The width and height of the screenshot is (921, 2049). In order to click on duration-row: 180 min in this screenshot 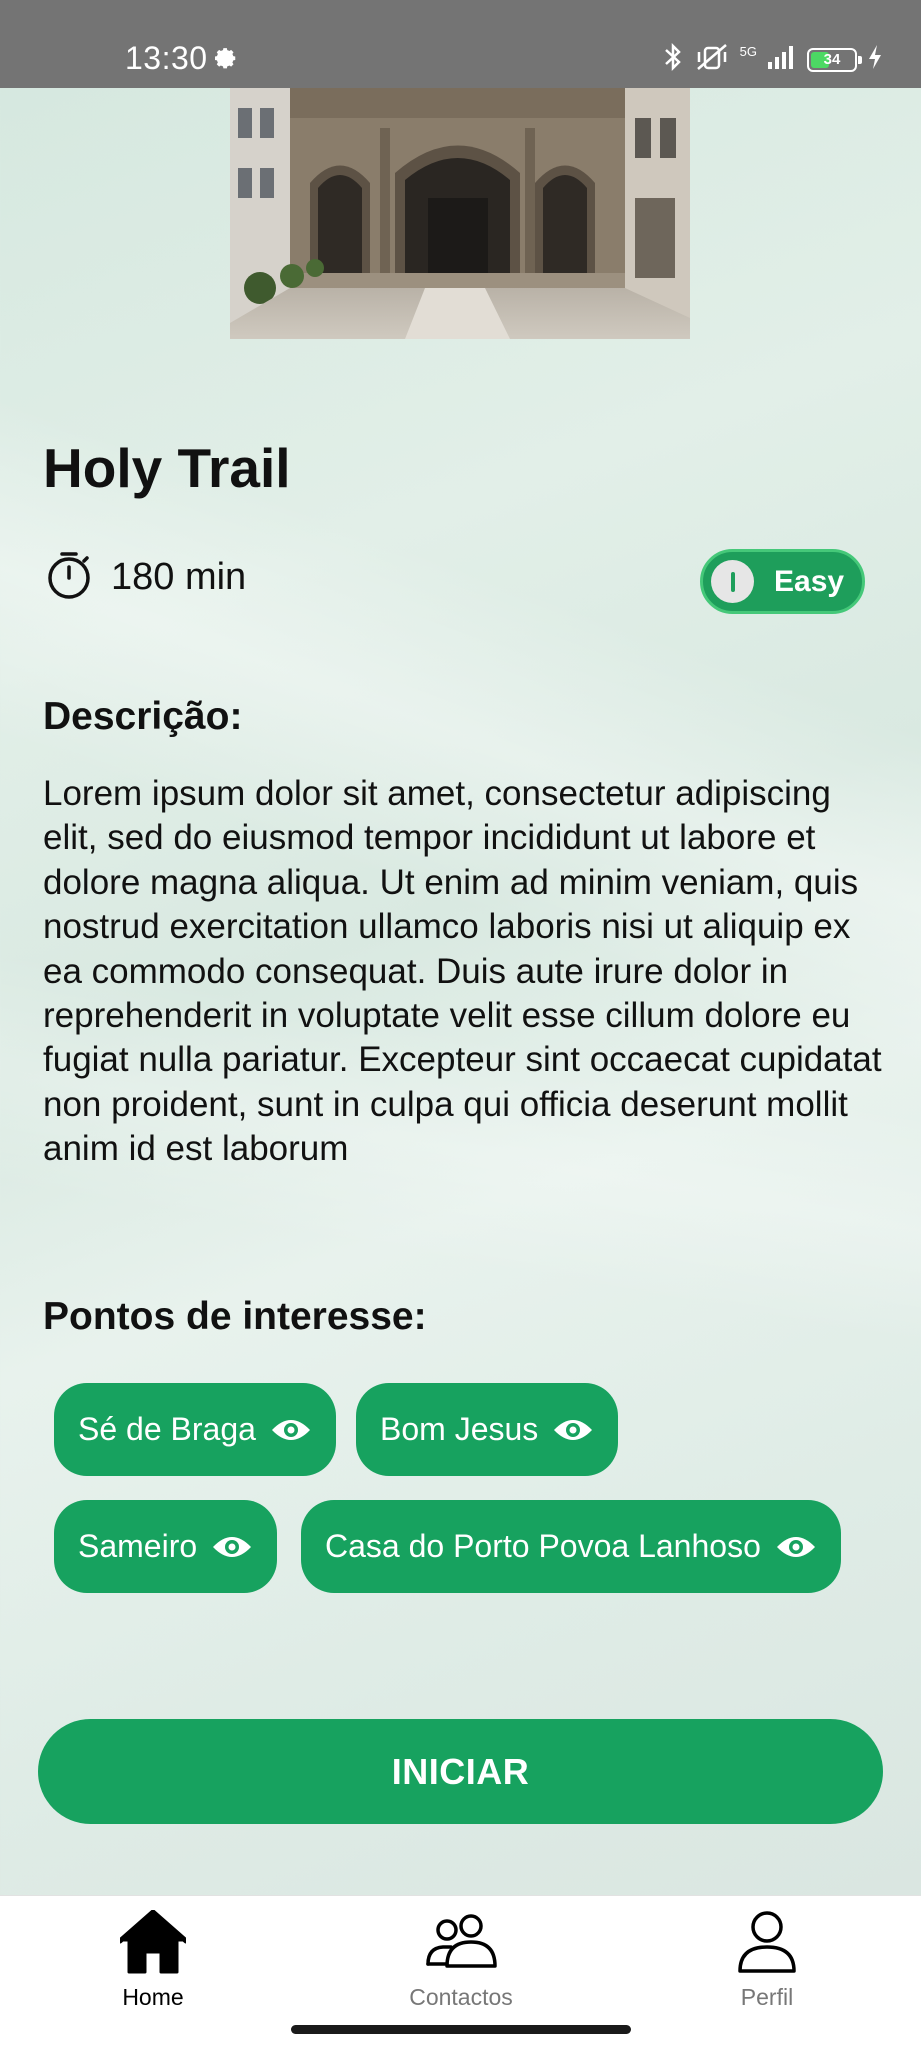, I will do `click(145, 577)`.